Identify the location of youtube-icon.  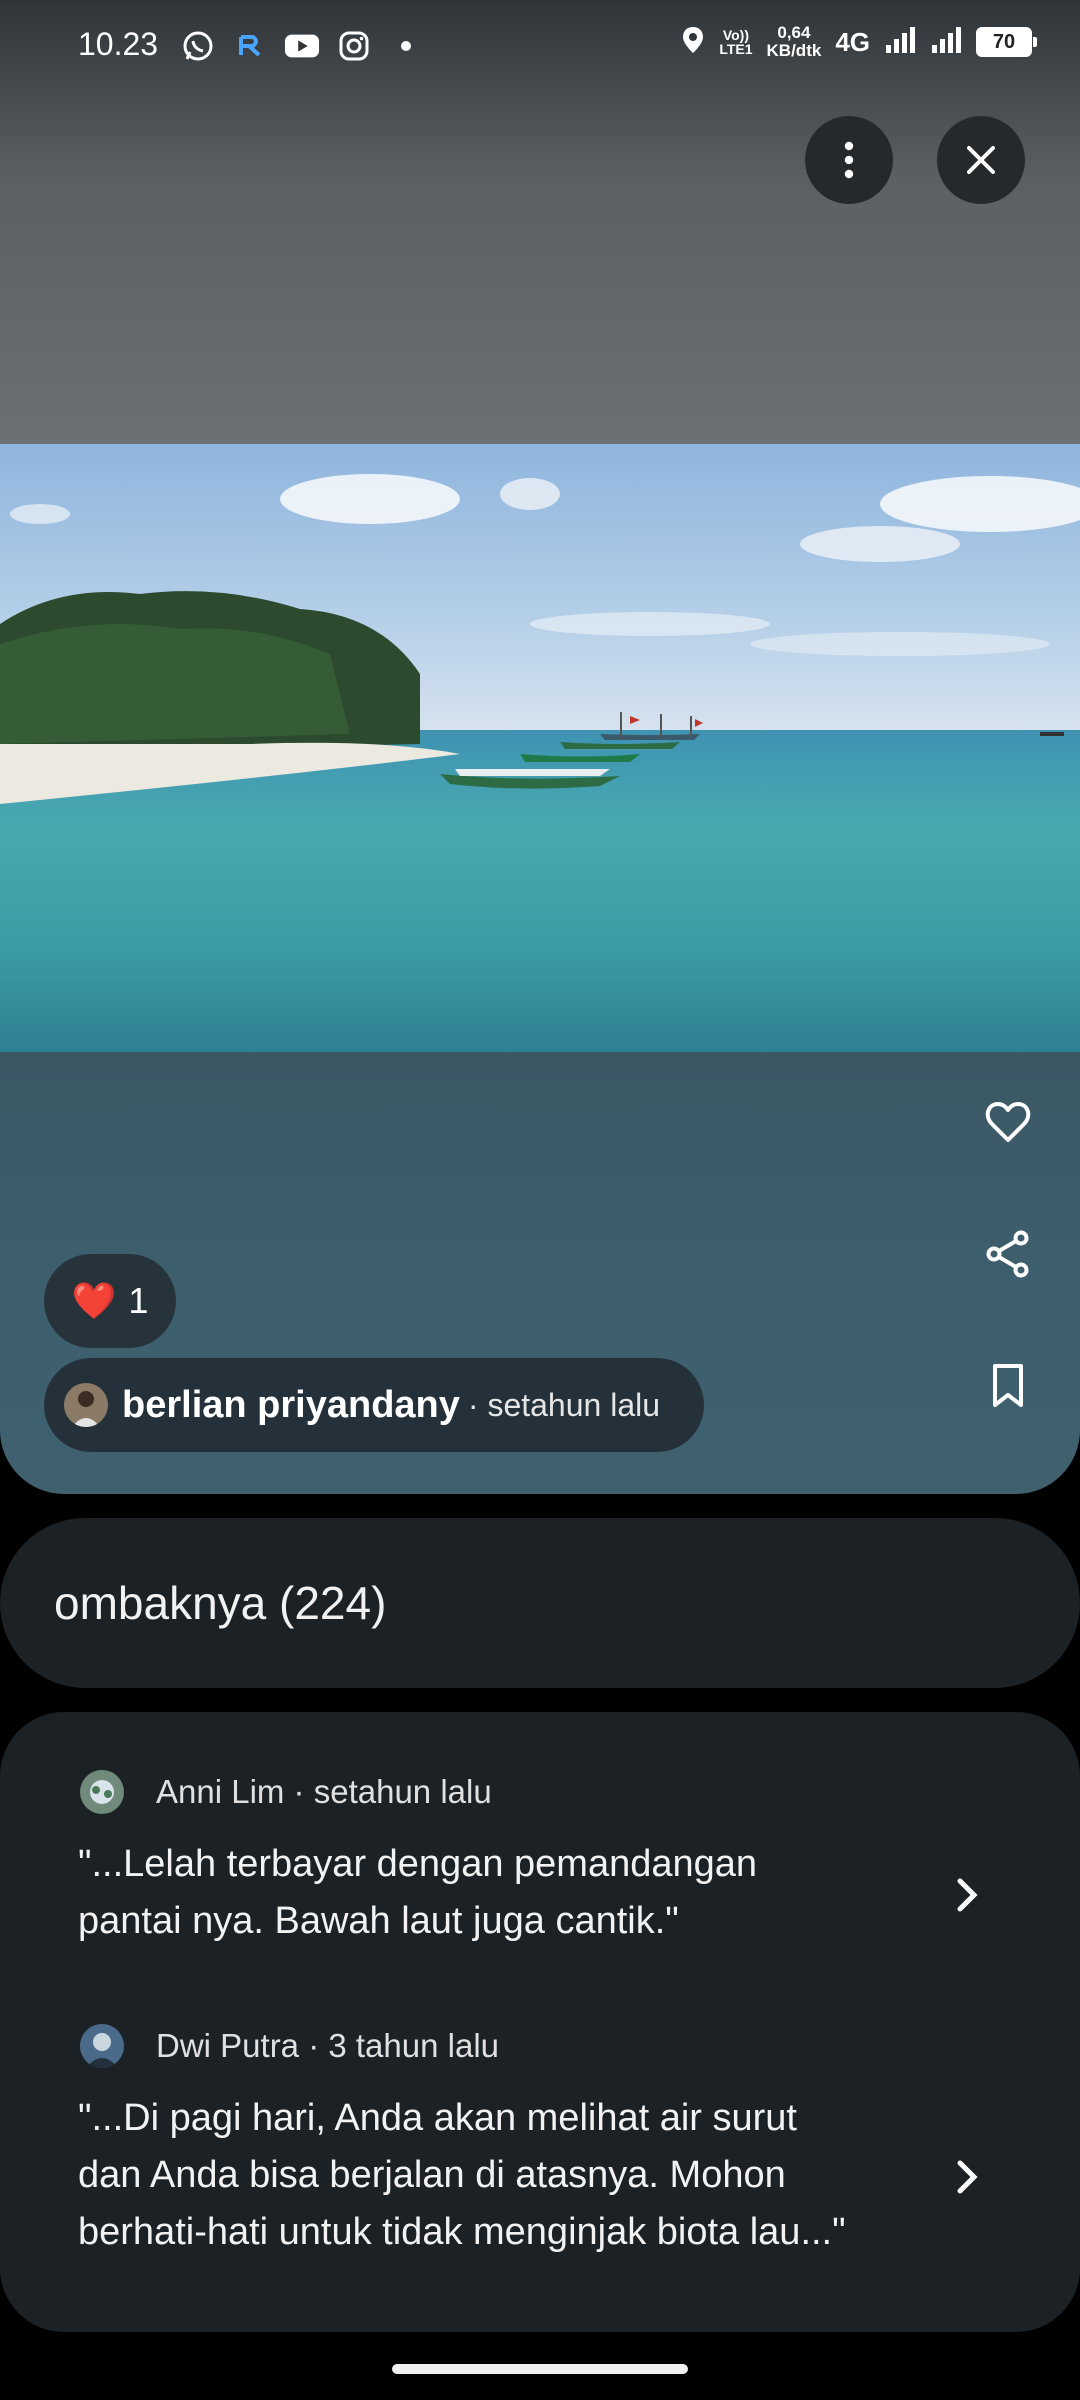
(302, 46).